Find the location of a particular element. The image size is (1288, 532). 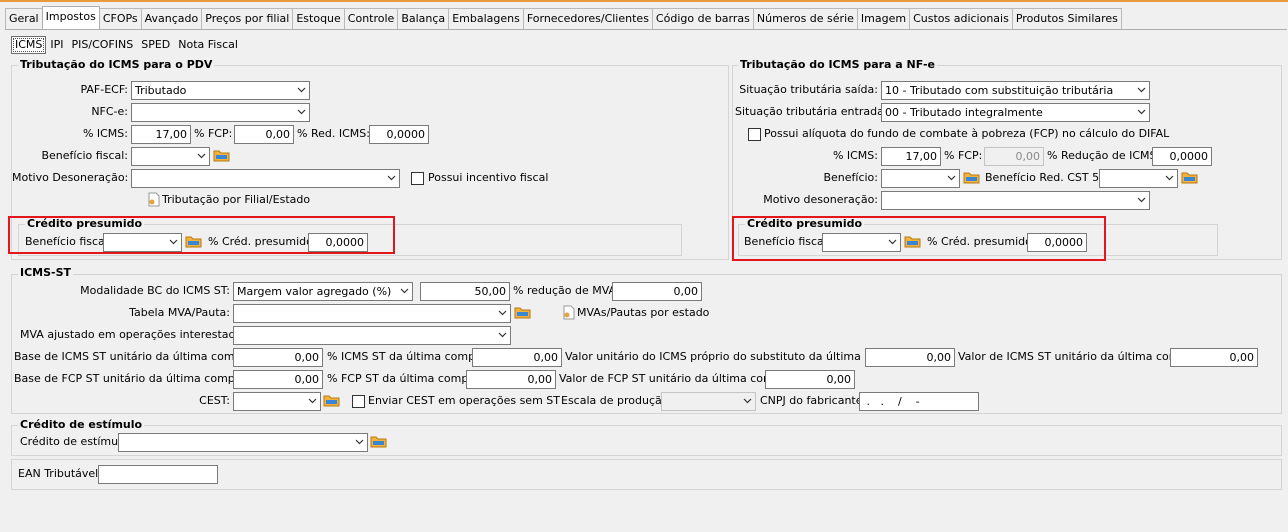

modalidade-select: Margem valor agregado (%) is located at coordinates (323, 291).